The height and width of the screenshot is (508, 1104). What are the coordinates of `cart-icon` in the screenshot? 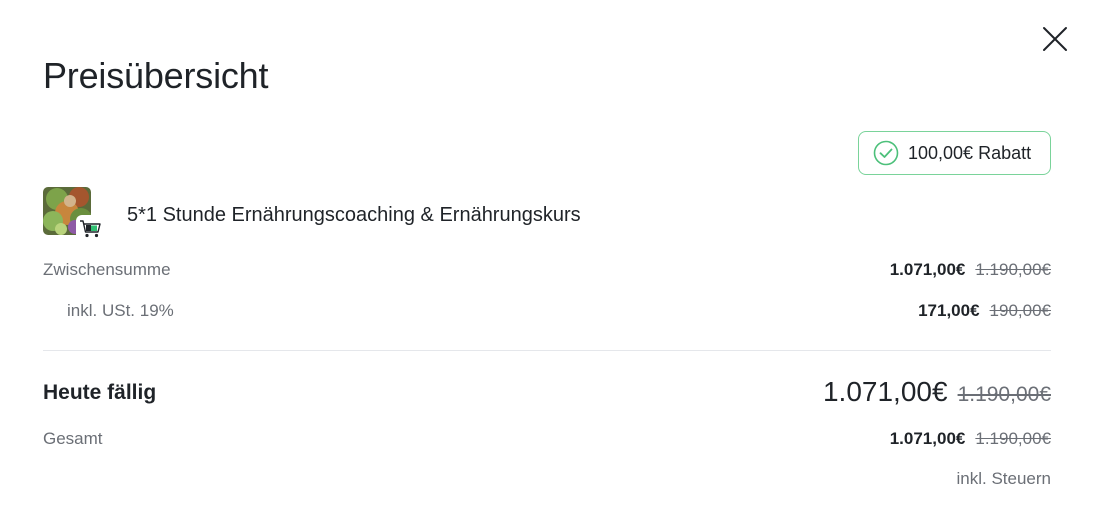 It's located at (90, 229).